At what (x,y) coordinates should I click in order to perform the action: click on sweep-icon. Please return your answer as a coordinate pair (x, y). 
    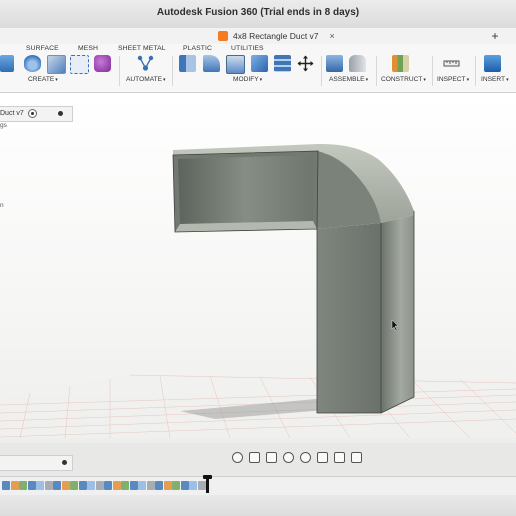
    Looking at the image, I should click on (56, 64).